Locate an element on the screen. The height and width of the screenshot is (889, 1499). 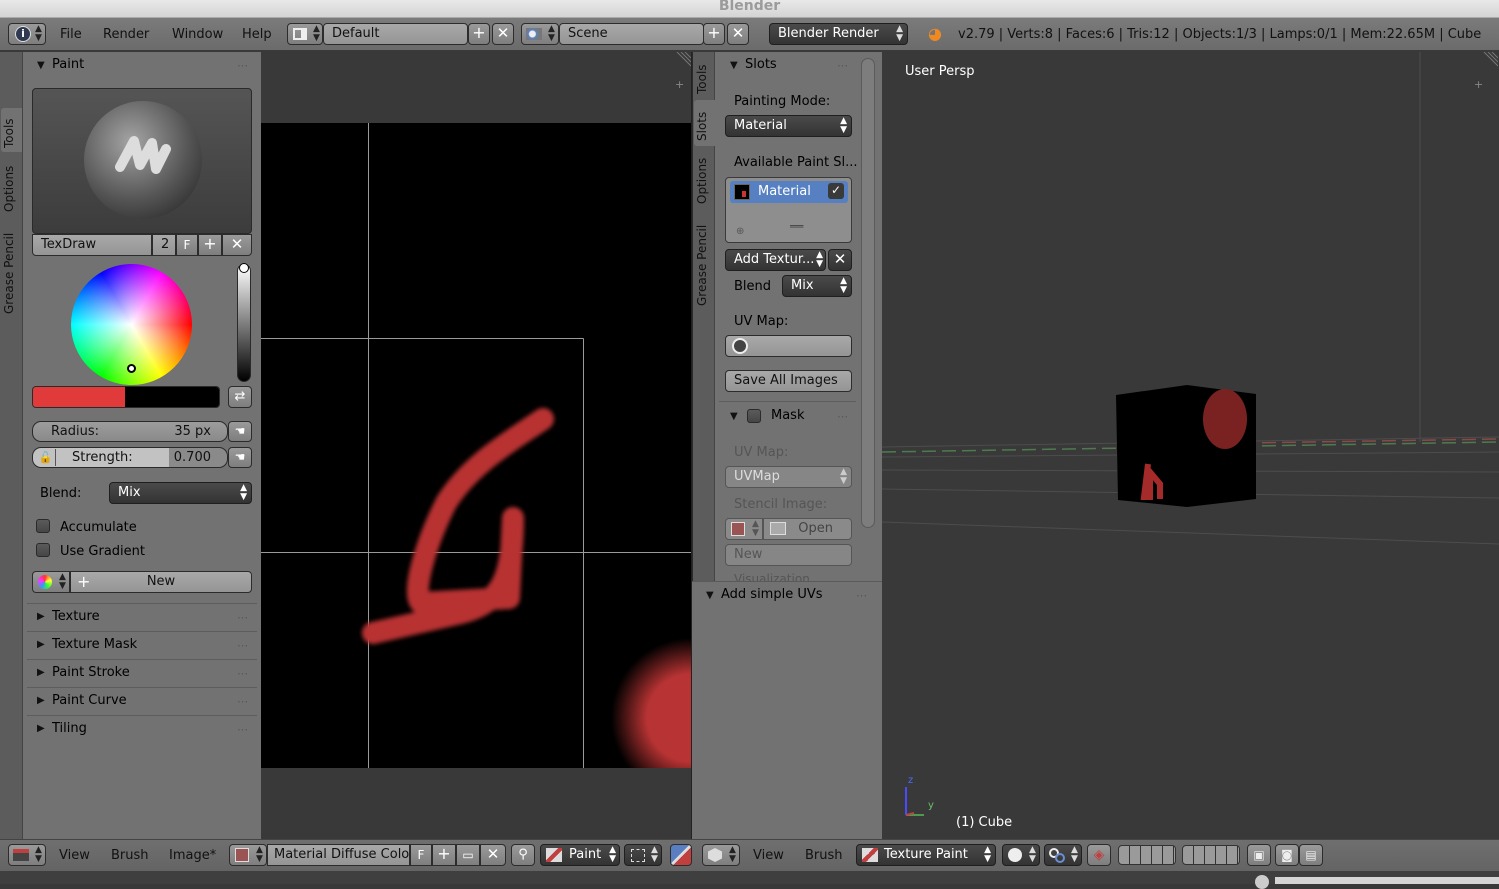
lock-camera-layers-icon: ▣ is located at coordinates (1259, 855).